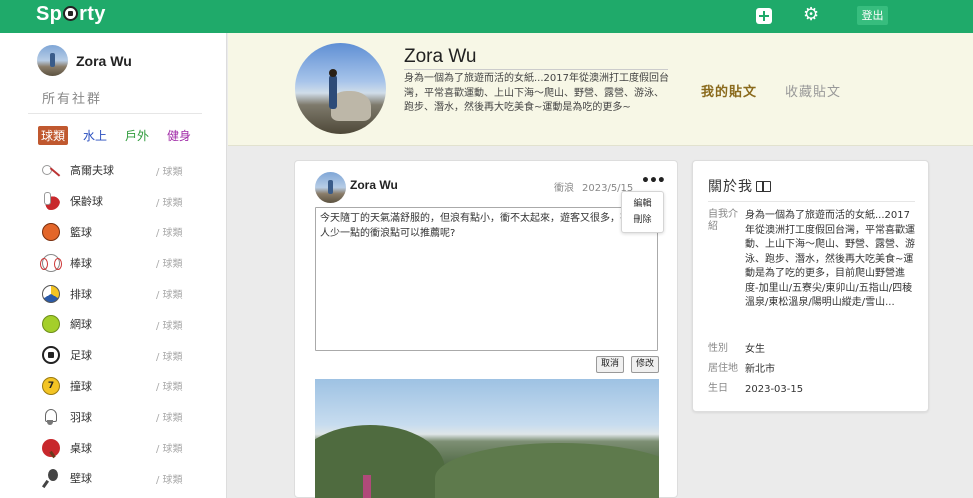  I want to click on avatar-head, so click(333, 73).